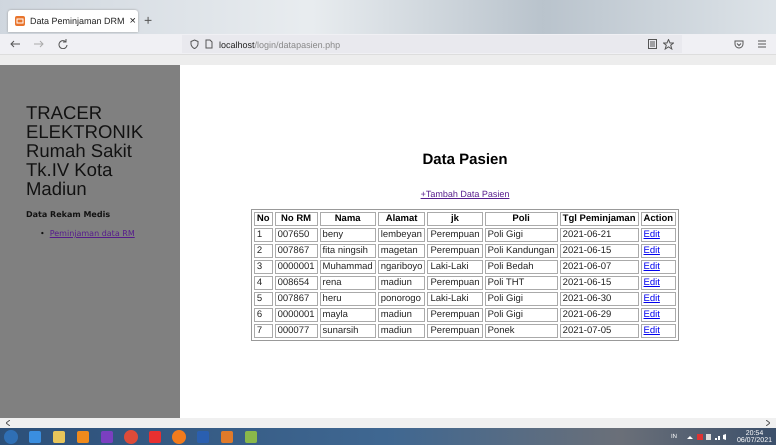 The width and height of the screenshot is (776, 445). Describe the element at coordinates (263, 331) in the screenshot. I see `table-cell: 7` at that location.